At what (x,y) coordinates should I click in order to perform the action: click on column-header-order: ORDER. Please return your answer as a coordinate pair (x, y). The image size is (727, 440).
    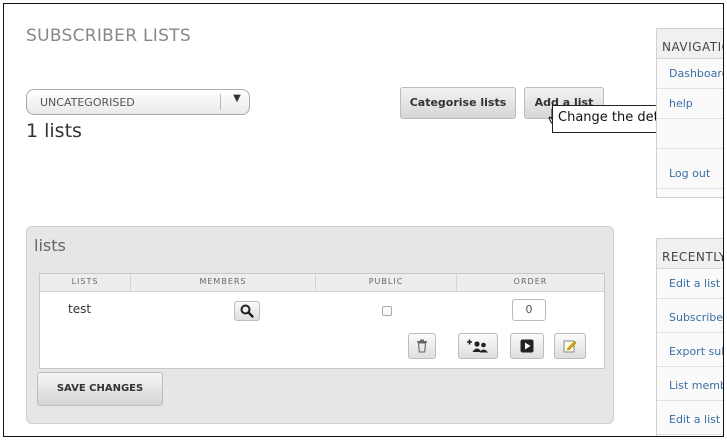
    Looking at the image, I should click on (530, 281).